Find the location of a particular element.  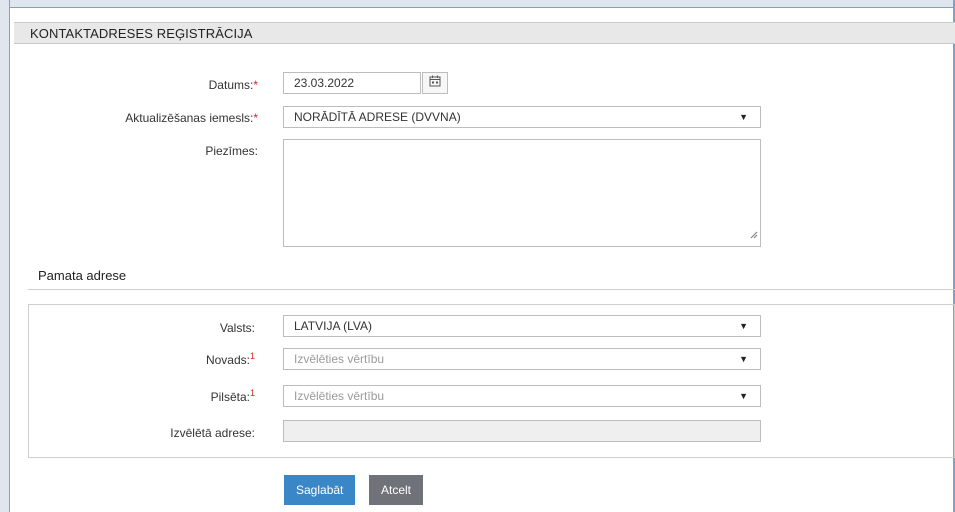

date-label: Datums:* is located at coordinates (233, 85).